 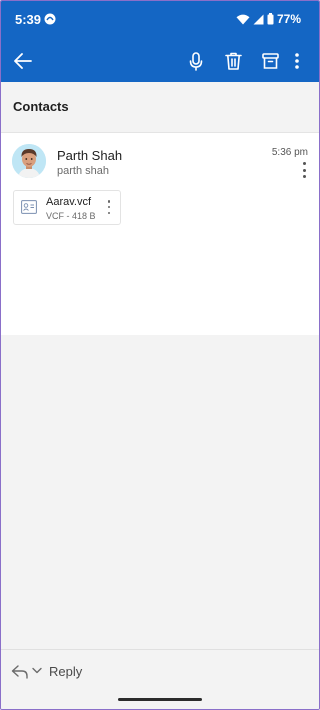 What do you see at coordinates (41, 106) in the screenshot?
I see `email-subject: Contacts` at bounding box center [41, 106].